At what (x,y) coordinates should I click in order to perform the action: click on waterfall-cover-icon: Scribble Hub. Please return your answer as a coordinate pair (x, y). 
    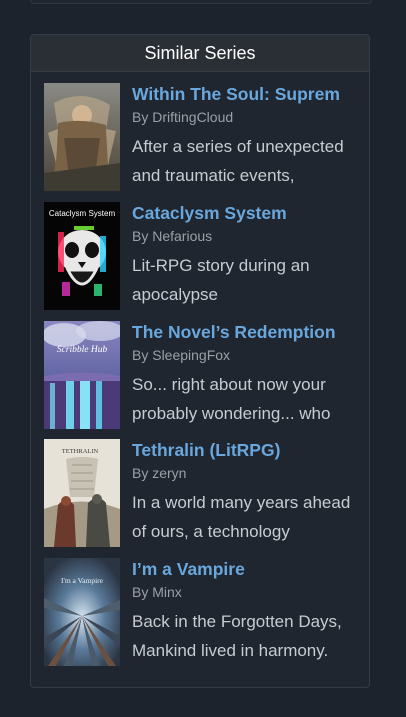
    Looking at the image, I should click on (82, 375).